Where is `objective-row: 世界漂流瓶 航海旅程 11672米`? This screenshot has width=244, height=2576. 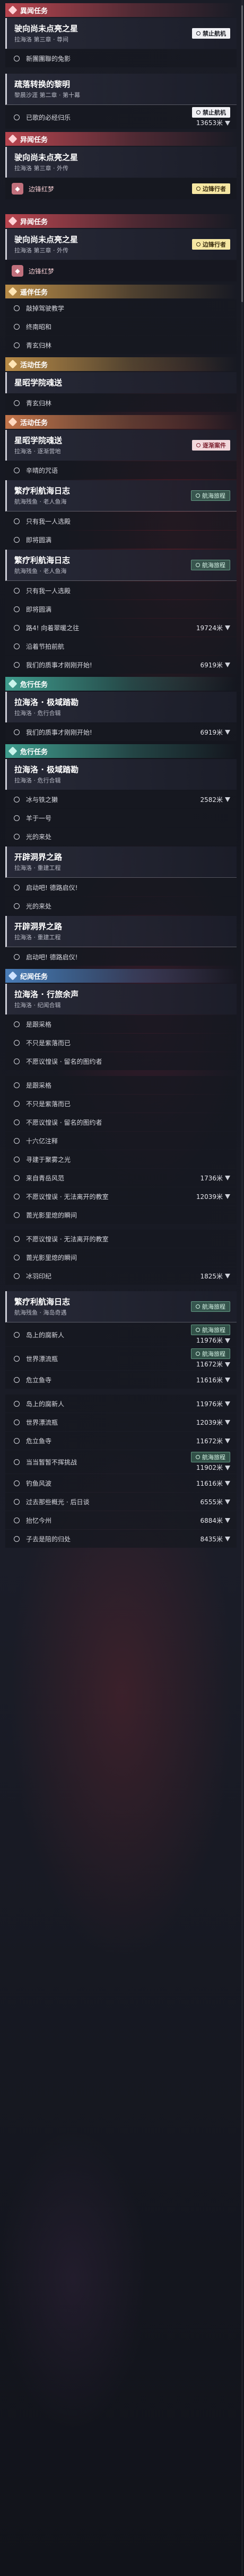
objective-row: 世界漂流瓶 航海旅程 11672米 is located at coordinates (121, 1358).